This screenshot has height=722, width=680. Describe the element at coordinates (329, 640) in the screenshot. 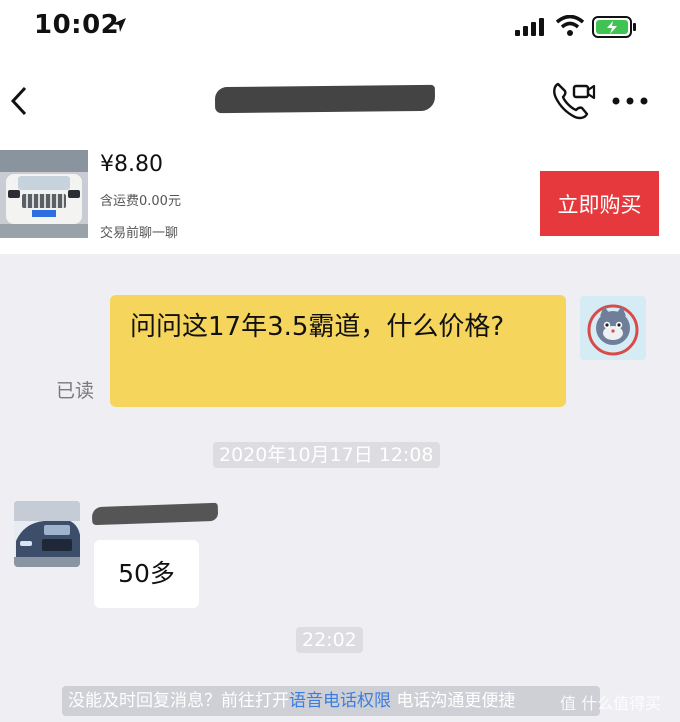

I see `message-timestamp: 22:02` at that location.